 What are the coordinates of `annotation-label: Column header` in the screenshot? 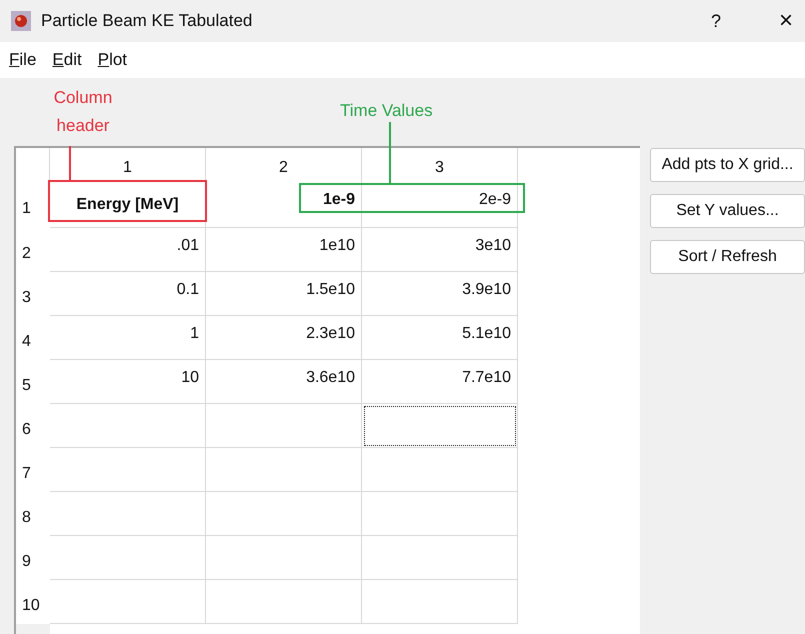 It's located at (83, 112).